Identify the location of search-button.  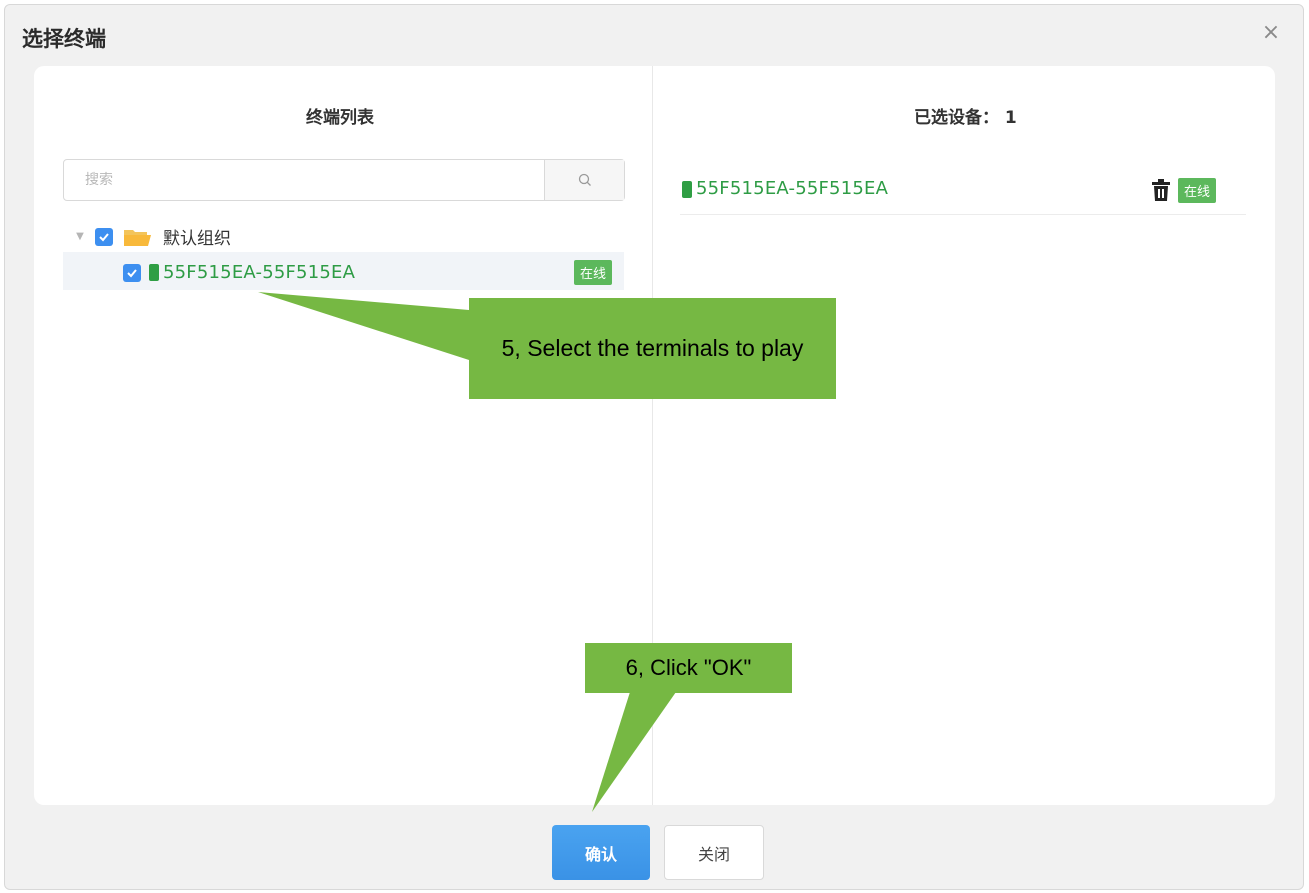
(584, 180).